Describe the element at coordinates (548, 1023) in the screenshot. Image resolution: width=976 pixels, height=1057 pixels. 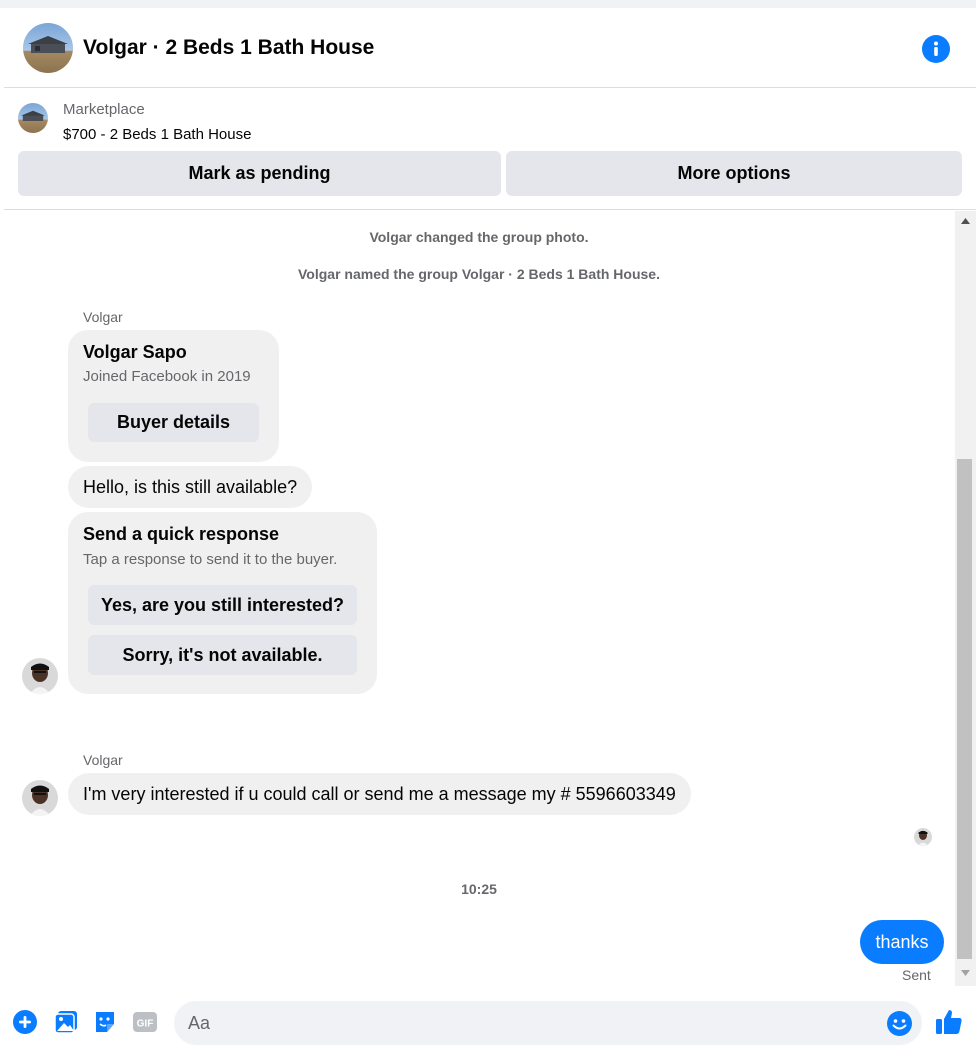
I see `message-input` at that location.